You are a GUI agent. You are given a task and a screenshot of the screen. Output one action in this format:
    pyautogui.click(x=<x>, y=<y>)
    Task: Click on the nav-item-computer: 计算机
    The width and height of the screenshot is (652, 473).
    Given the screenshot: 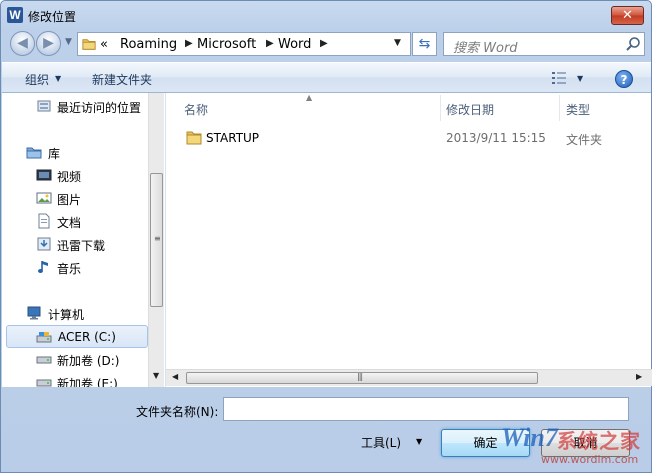 What is the action you would take?
    pyautogui.click(x=75, y=313)
    